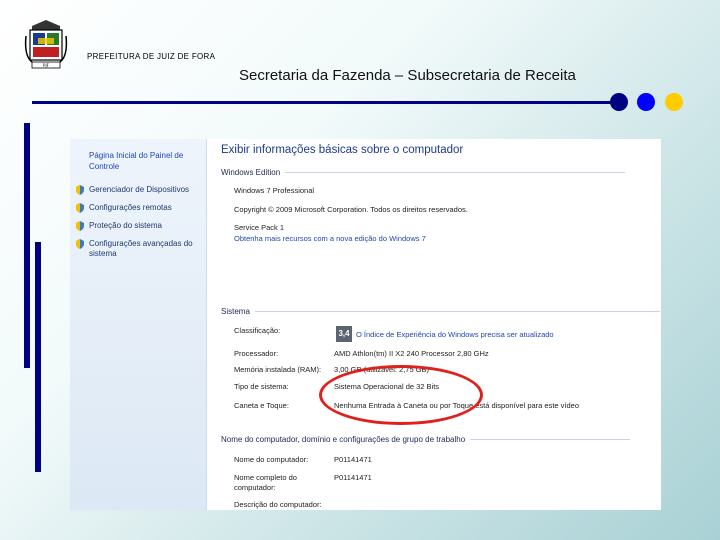 This screenshot has width=720, height=540. What do you see at coordinates (130, 207) in the screenshot?
I see `sidebar-item-label: Configurações remotas` at bounding box center [130, 207].